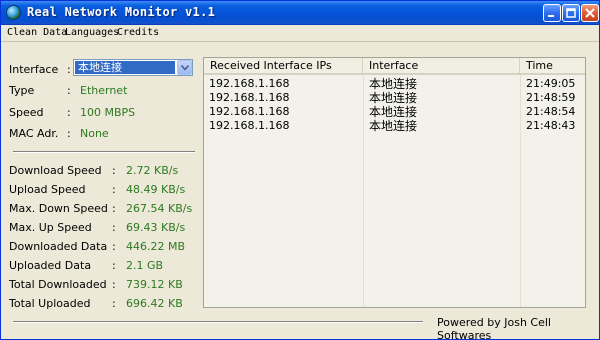 This screenshot has width=600, height=340. I want to click on stat-label: Download Speed, so click(55, 170).